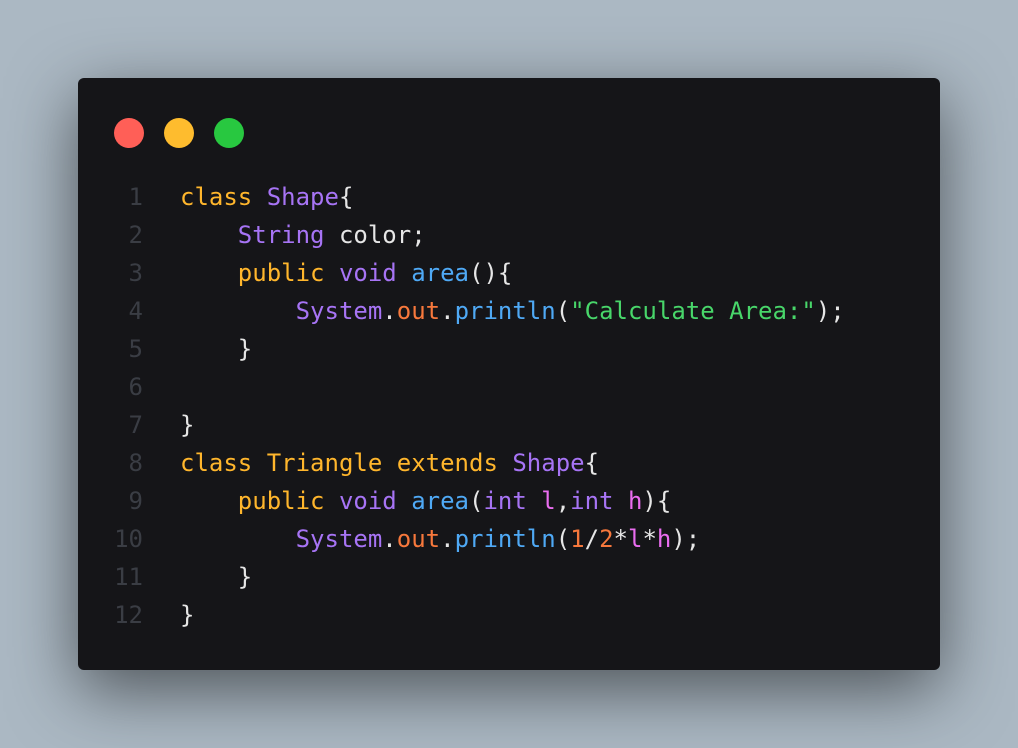  Describe the element at coordinates (135, 387) in the screenshot. I see `line-number: 6` at that location.